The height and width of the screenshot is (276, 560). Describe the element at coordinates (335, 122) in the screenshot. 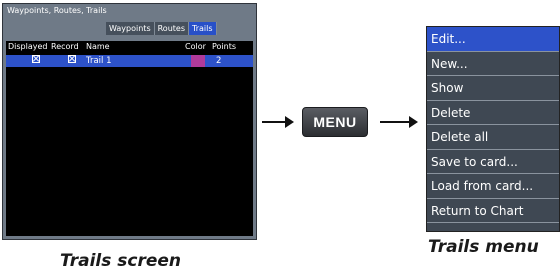

I see `menu-key-button: MENU` at that location.